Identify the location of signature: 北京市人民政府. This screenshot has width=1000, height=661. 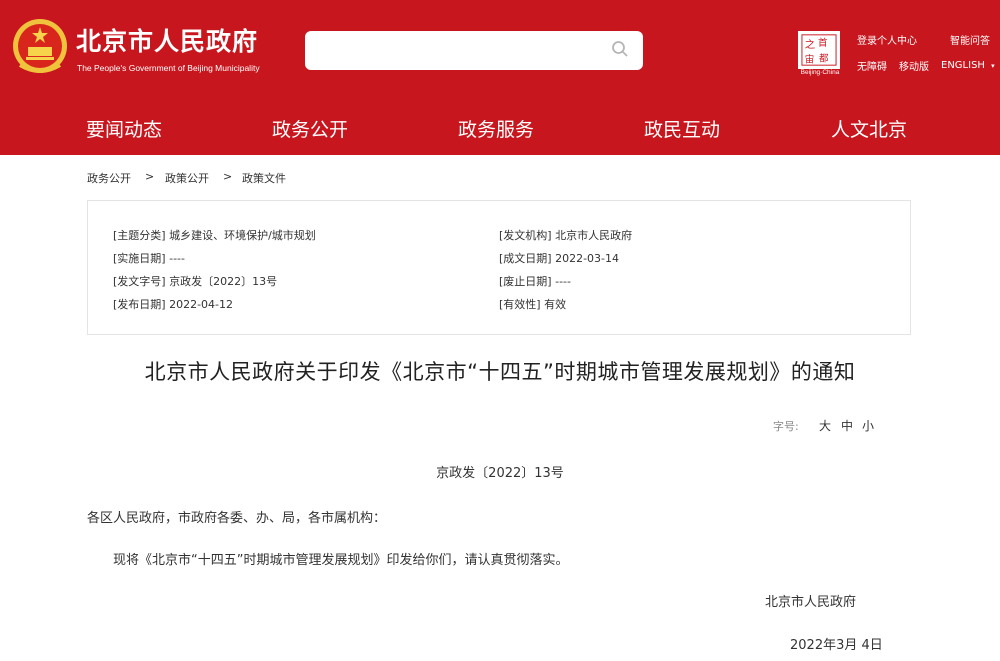
(811, 602).